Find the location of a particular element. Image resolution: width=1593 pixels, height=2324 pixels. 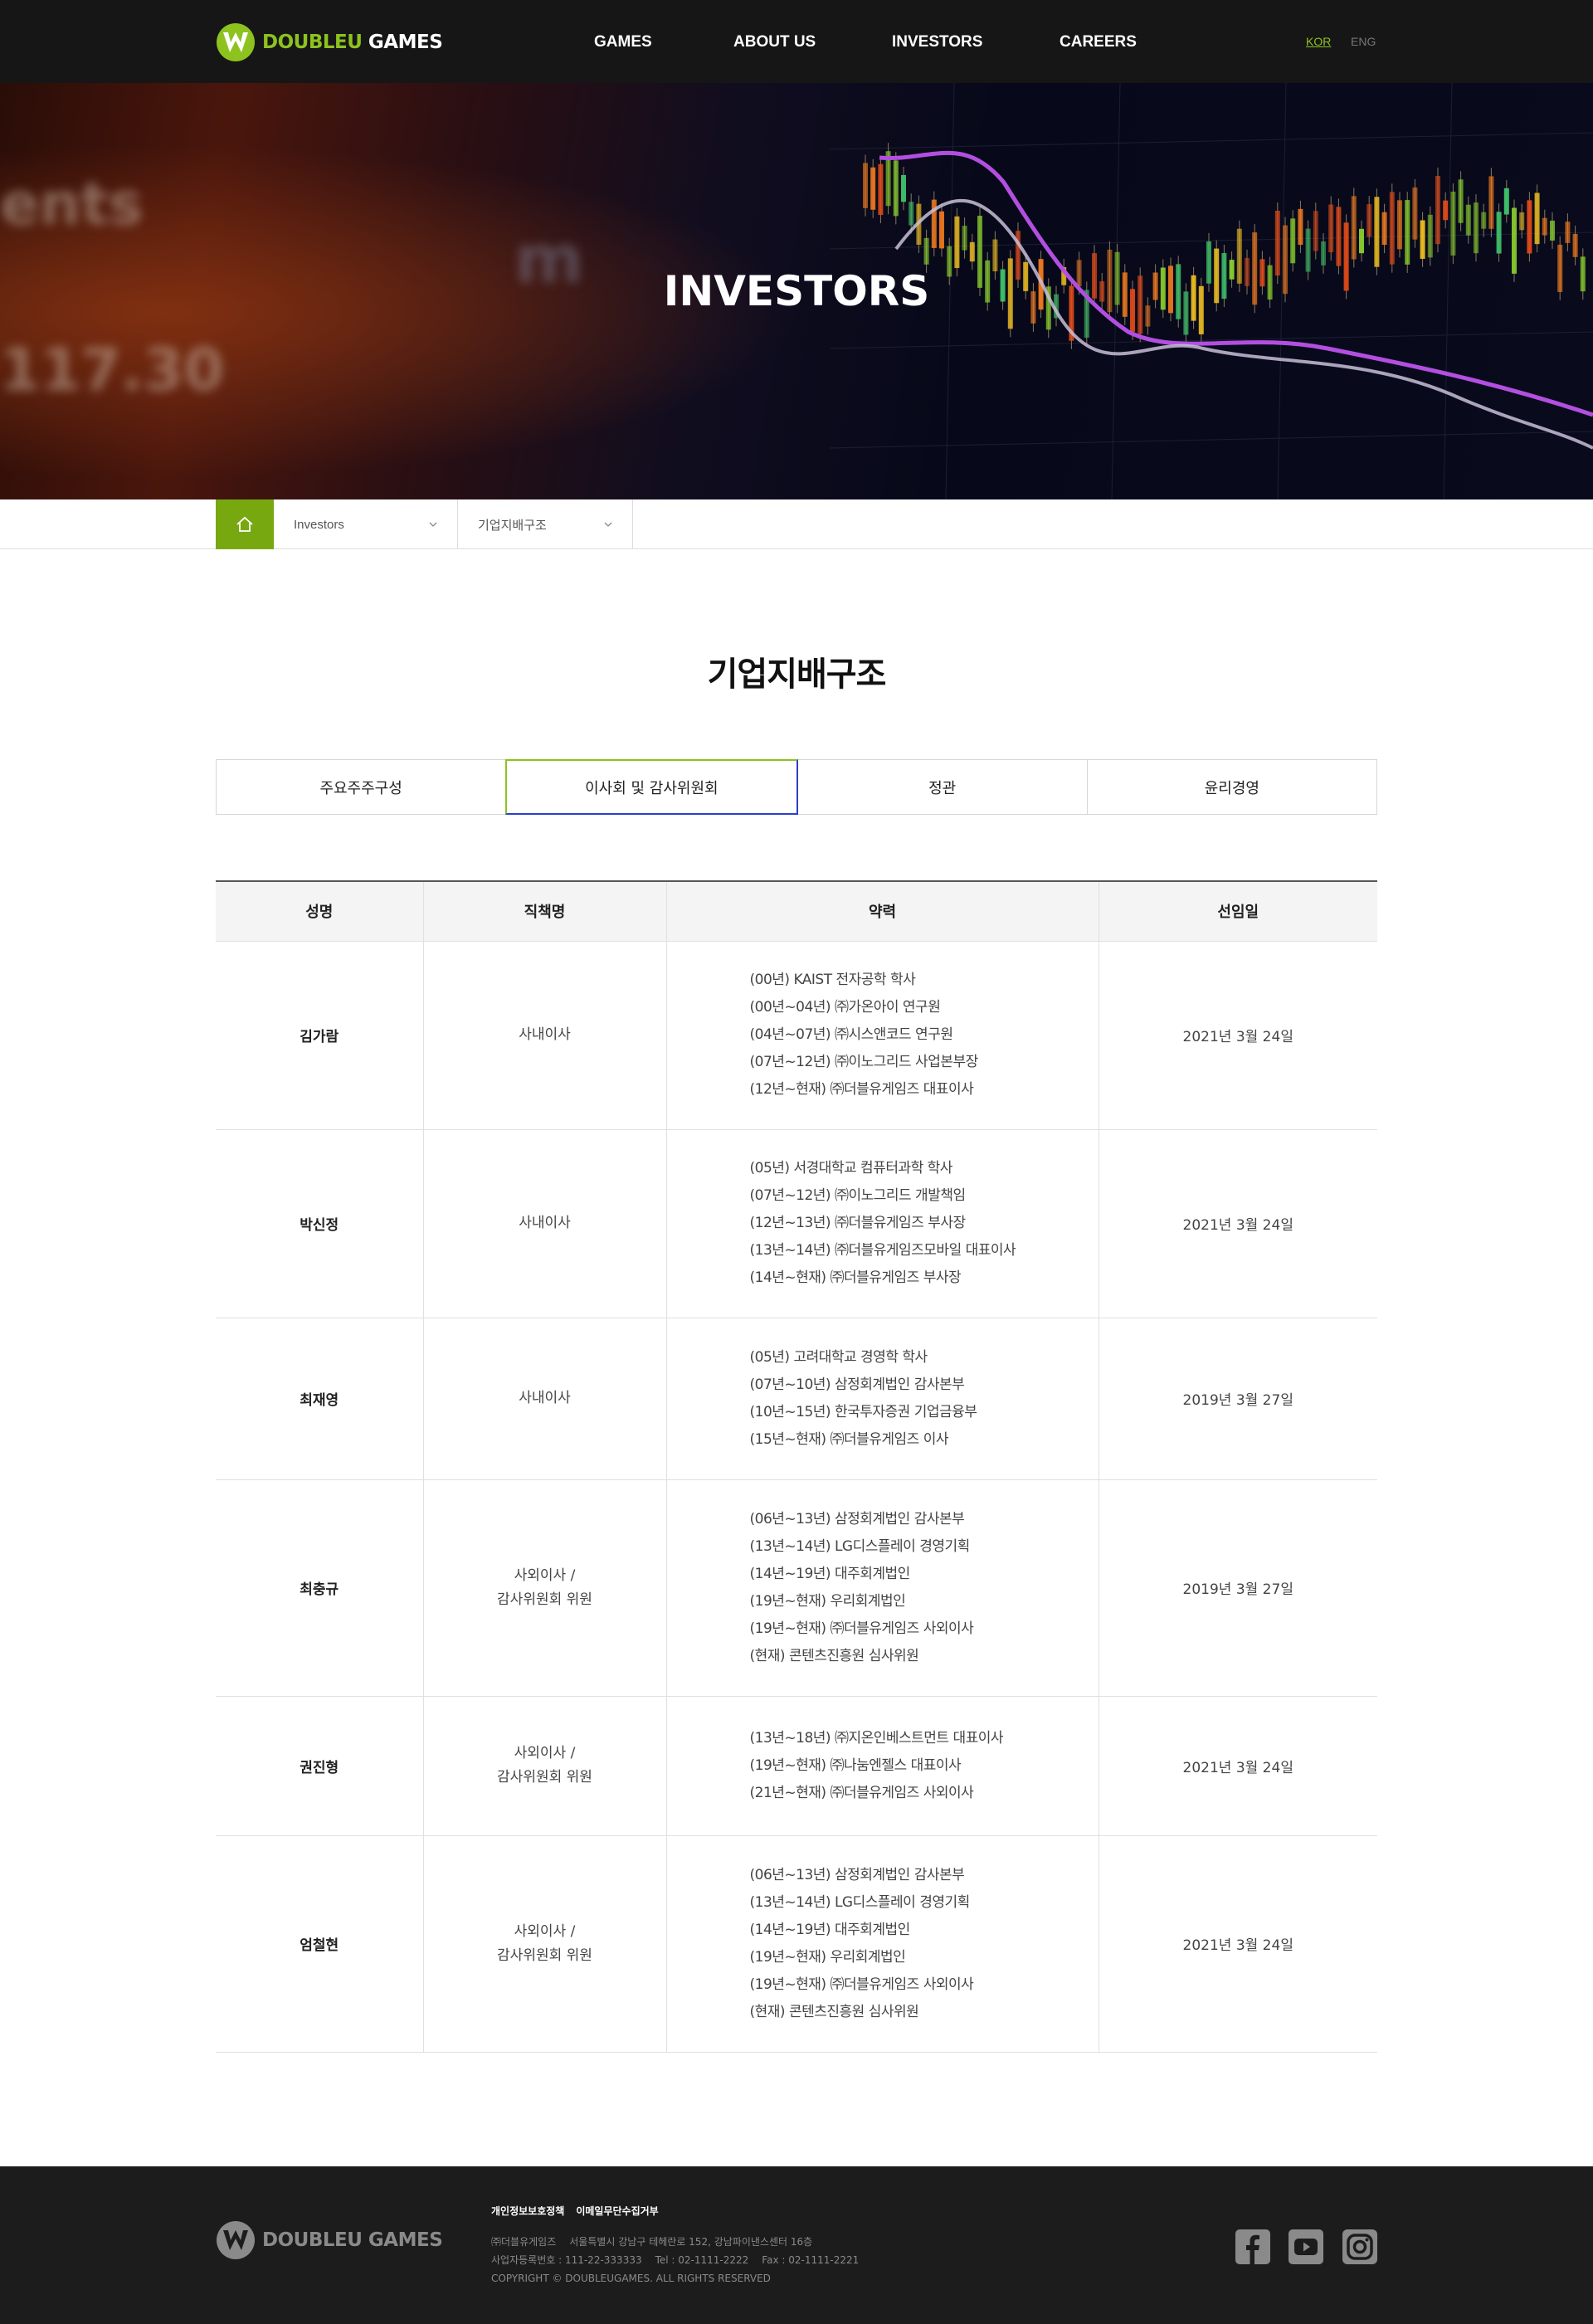

footer-address: 서울특별시 강남구 테헤란로 152, 강남파이낸스센터 16층 is located at coordinates (691, 2242).